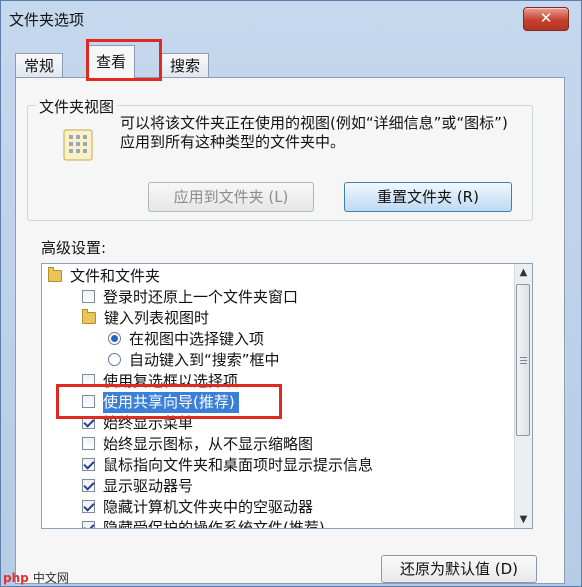  Describe the element at coordinates (145, 318) in the screenshot. I see `tree-folder-typing: 键入列表视图时` at that location.